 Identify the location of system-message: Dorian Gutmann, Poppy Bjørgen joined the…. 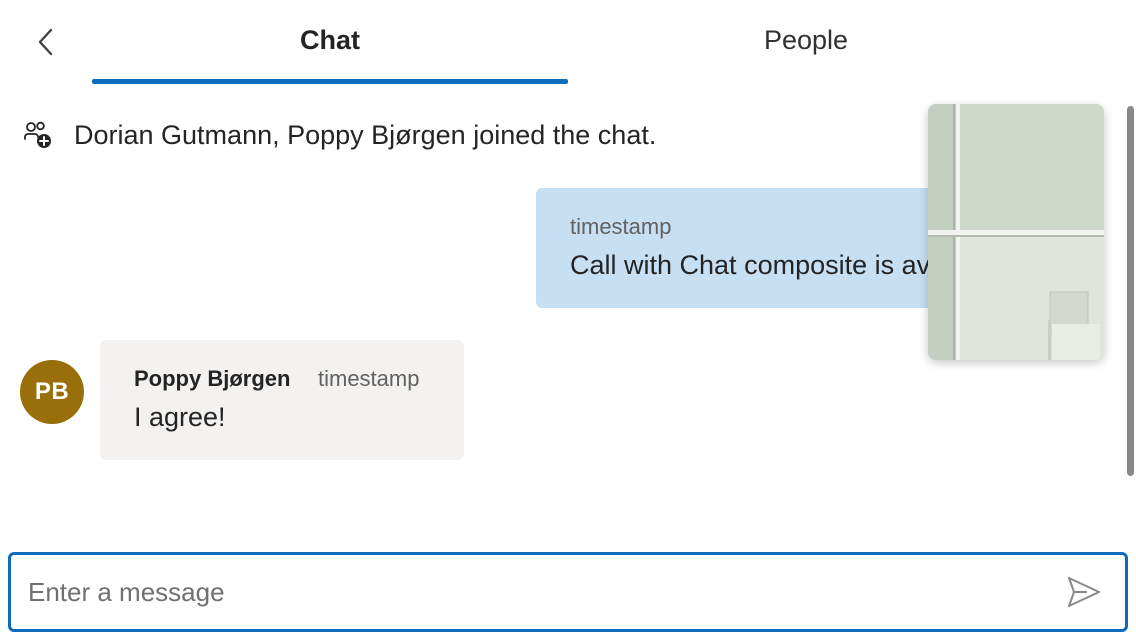
(339, 135).